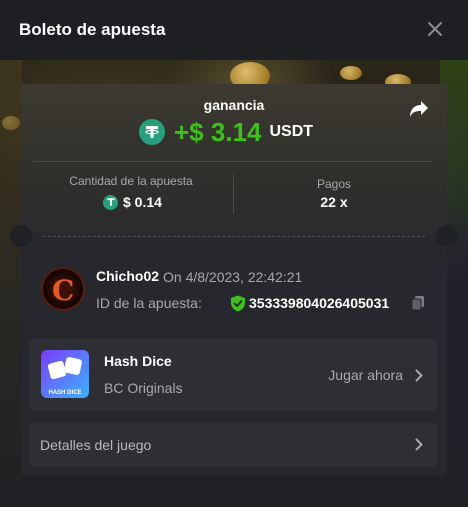 The height and width of the screenshot is (507, 468). Describe the element at coordinates (319, 303) in the screenshot. I see `bet-id-value: 353339804026405031` at that location.